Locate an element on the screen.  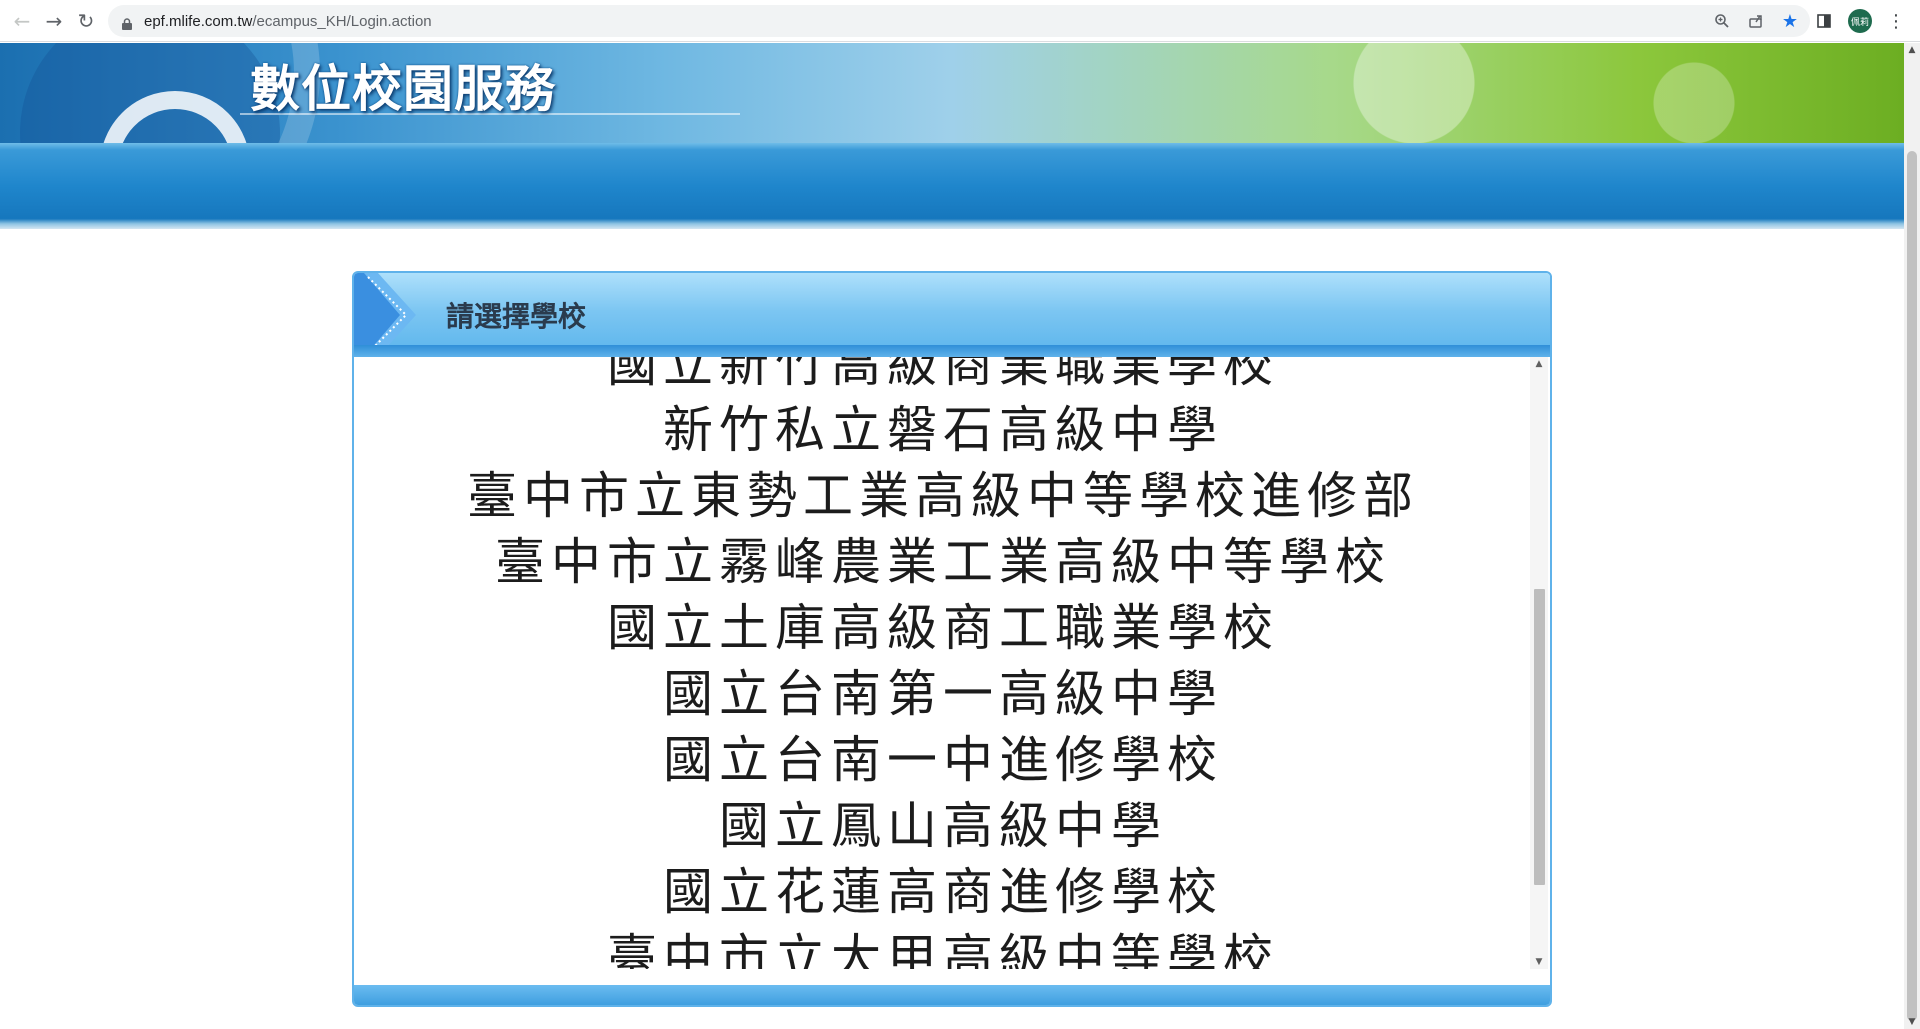
school-option: 臺中市立霧峰農業工業高級中等學校 is located at coordinates (943, 562).